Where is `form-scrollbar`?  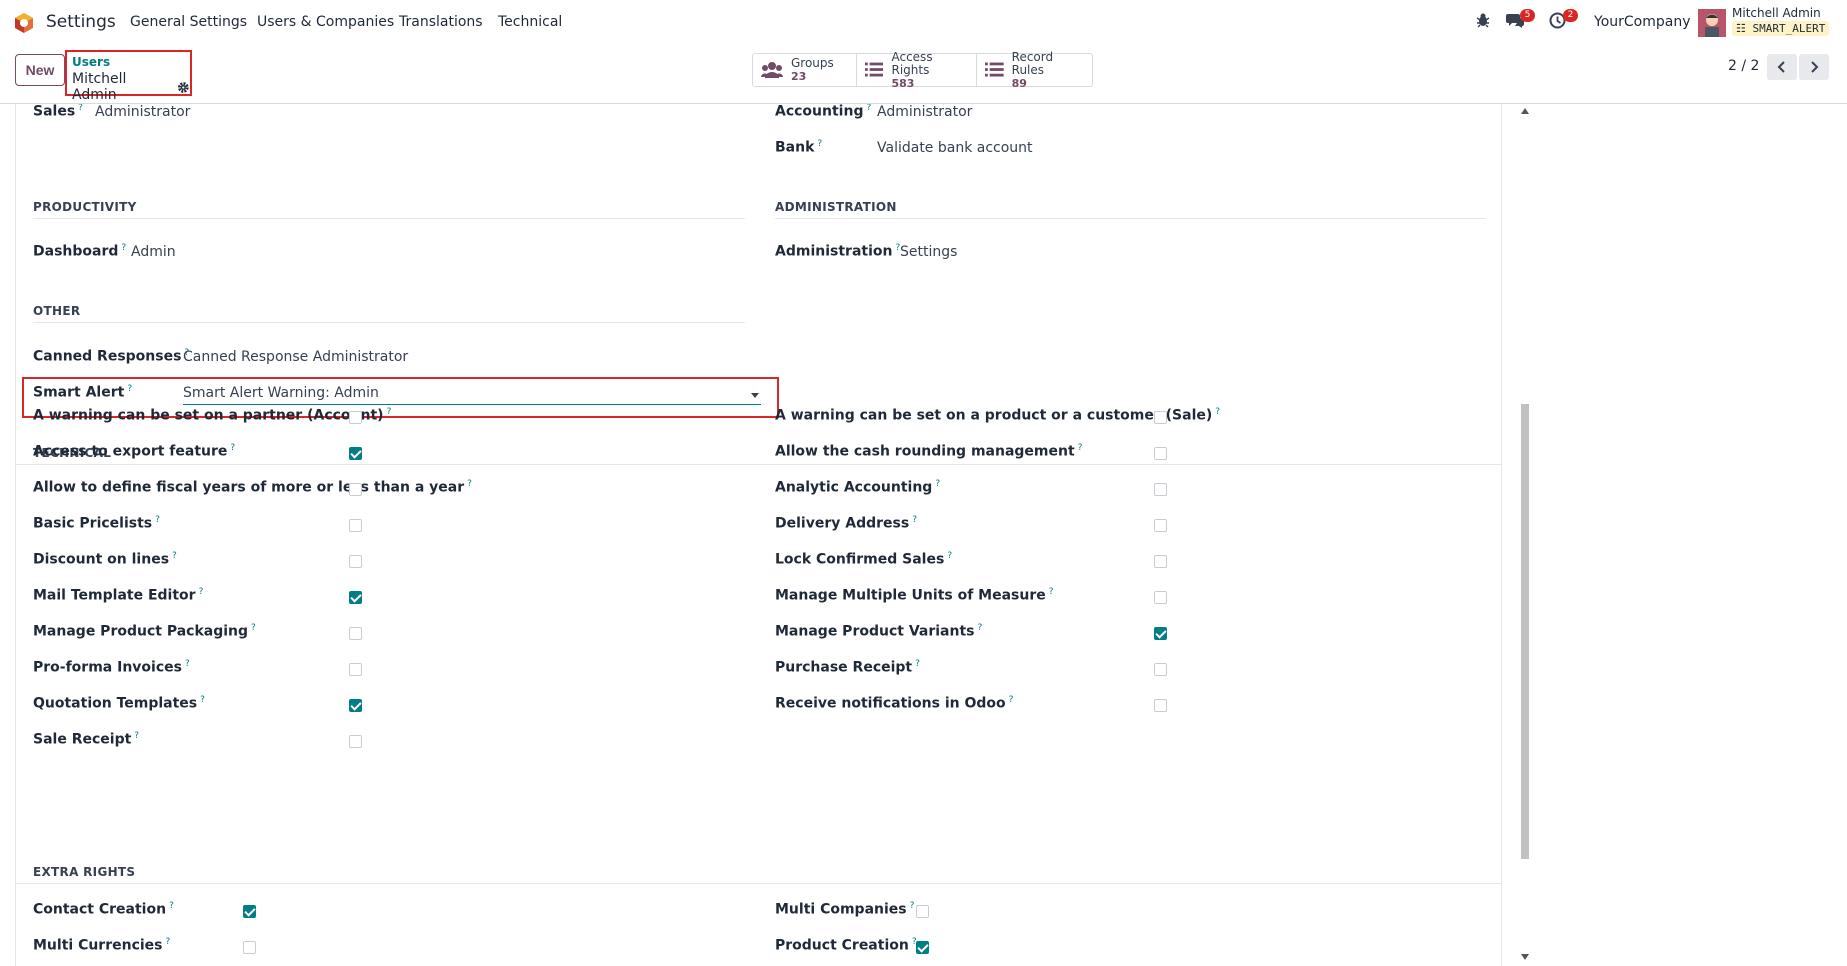 form-scrollbar is located at coordinates (1525, 535).